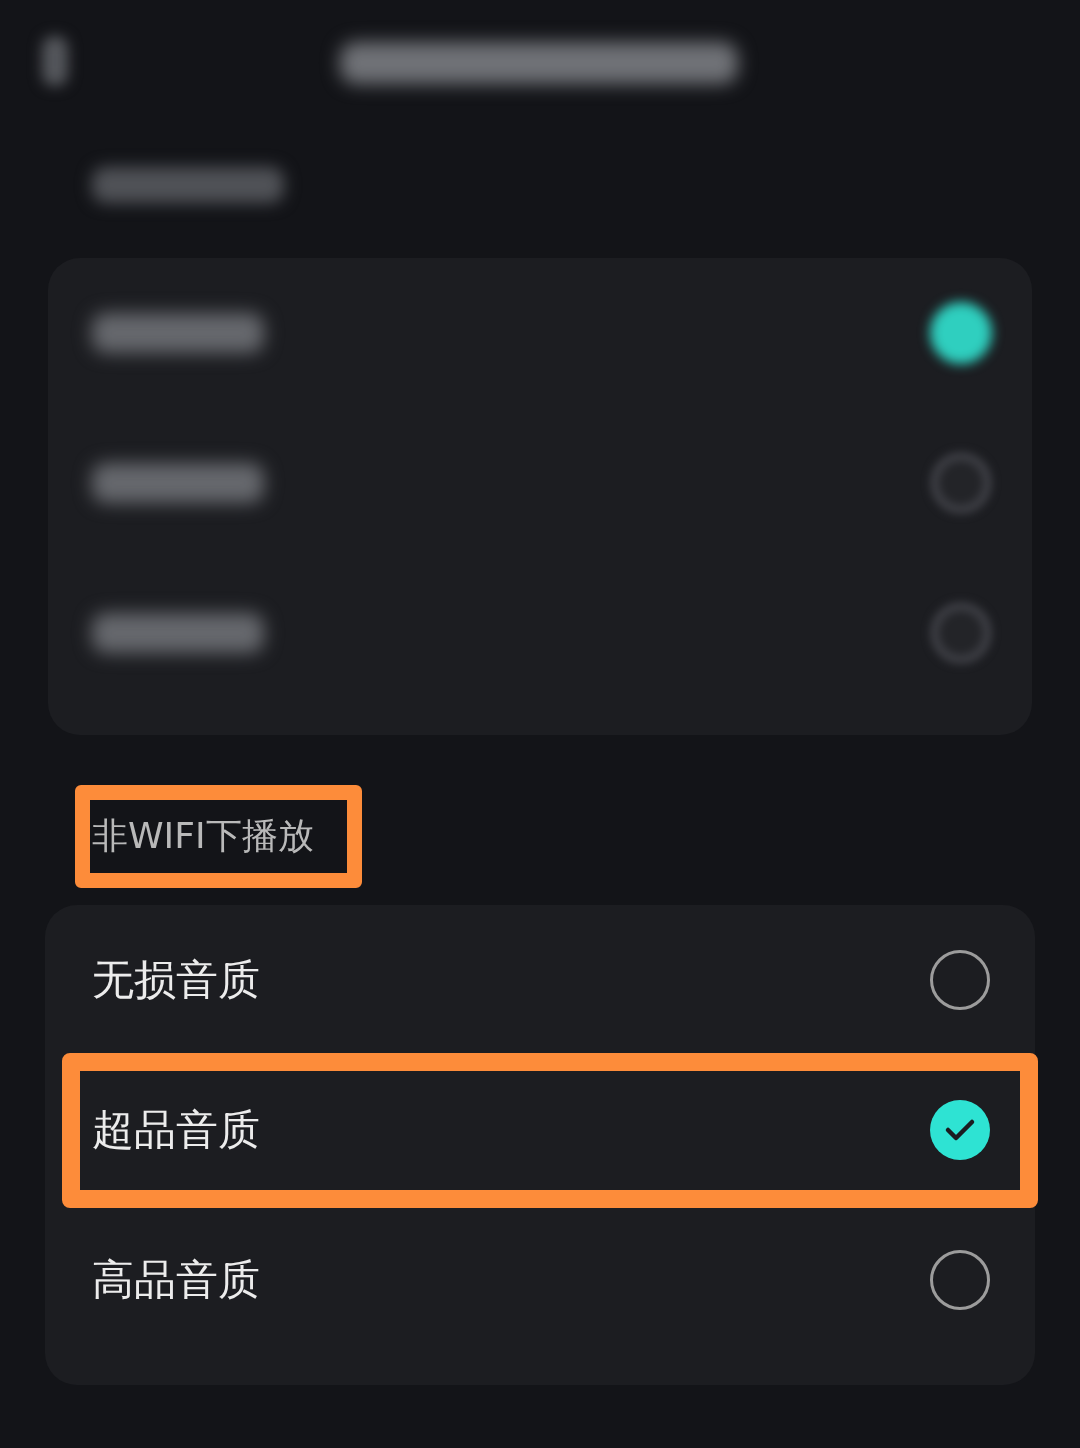 Image resolution: width=1080 pixels, height=1448 pixels. I want to click on option-row: 无损音质, so click(540, 980).